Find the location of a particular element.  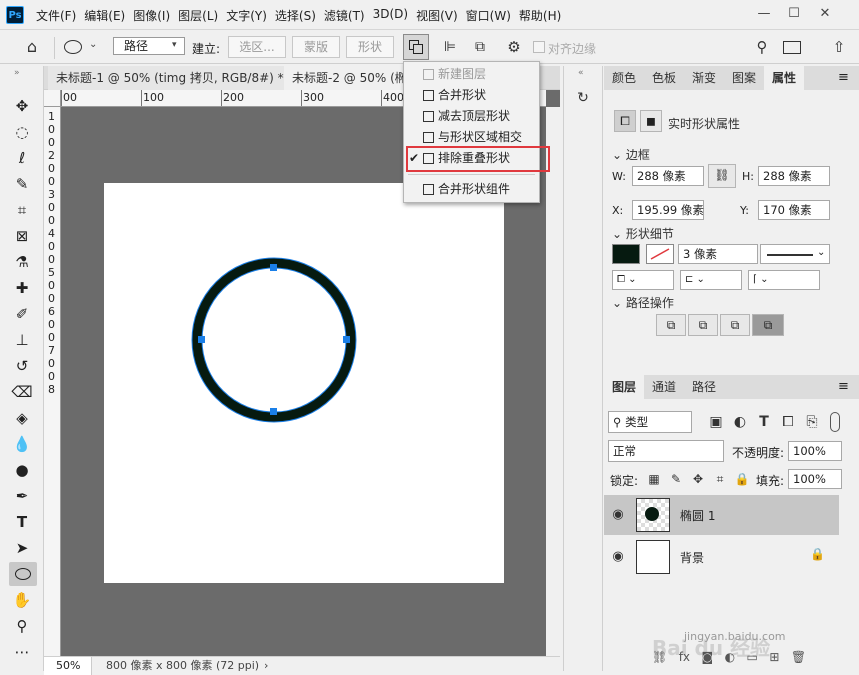

type-filter-icon: T is located at coordinates (764, 422).